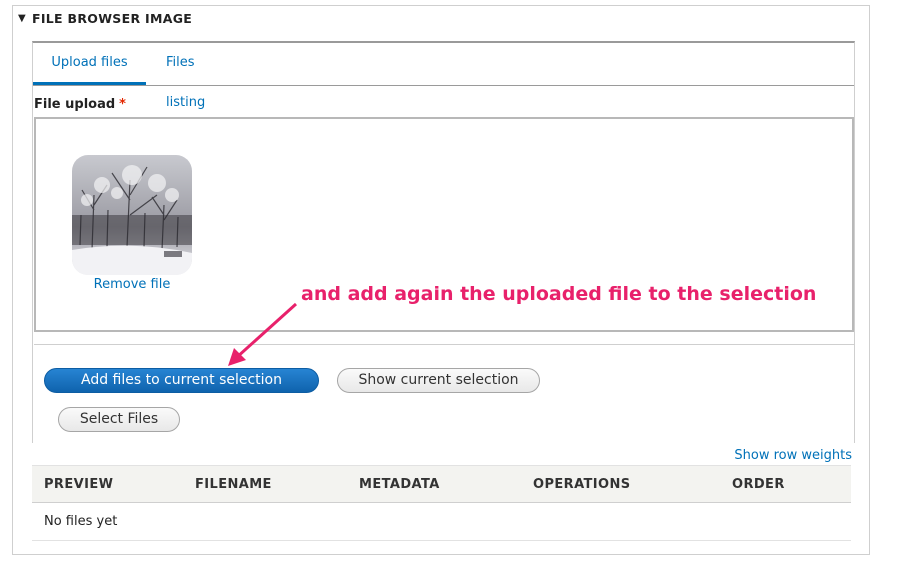  I want to click on section-divider, so click(444, 344).